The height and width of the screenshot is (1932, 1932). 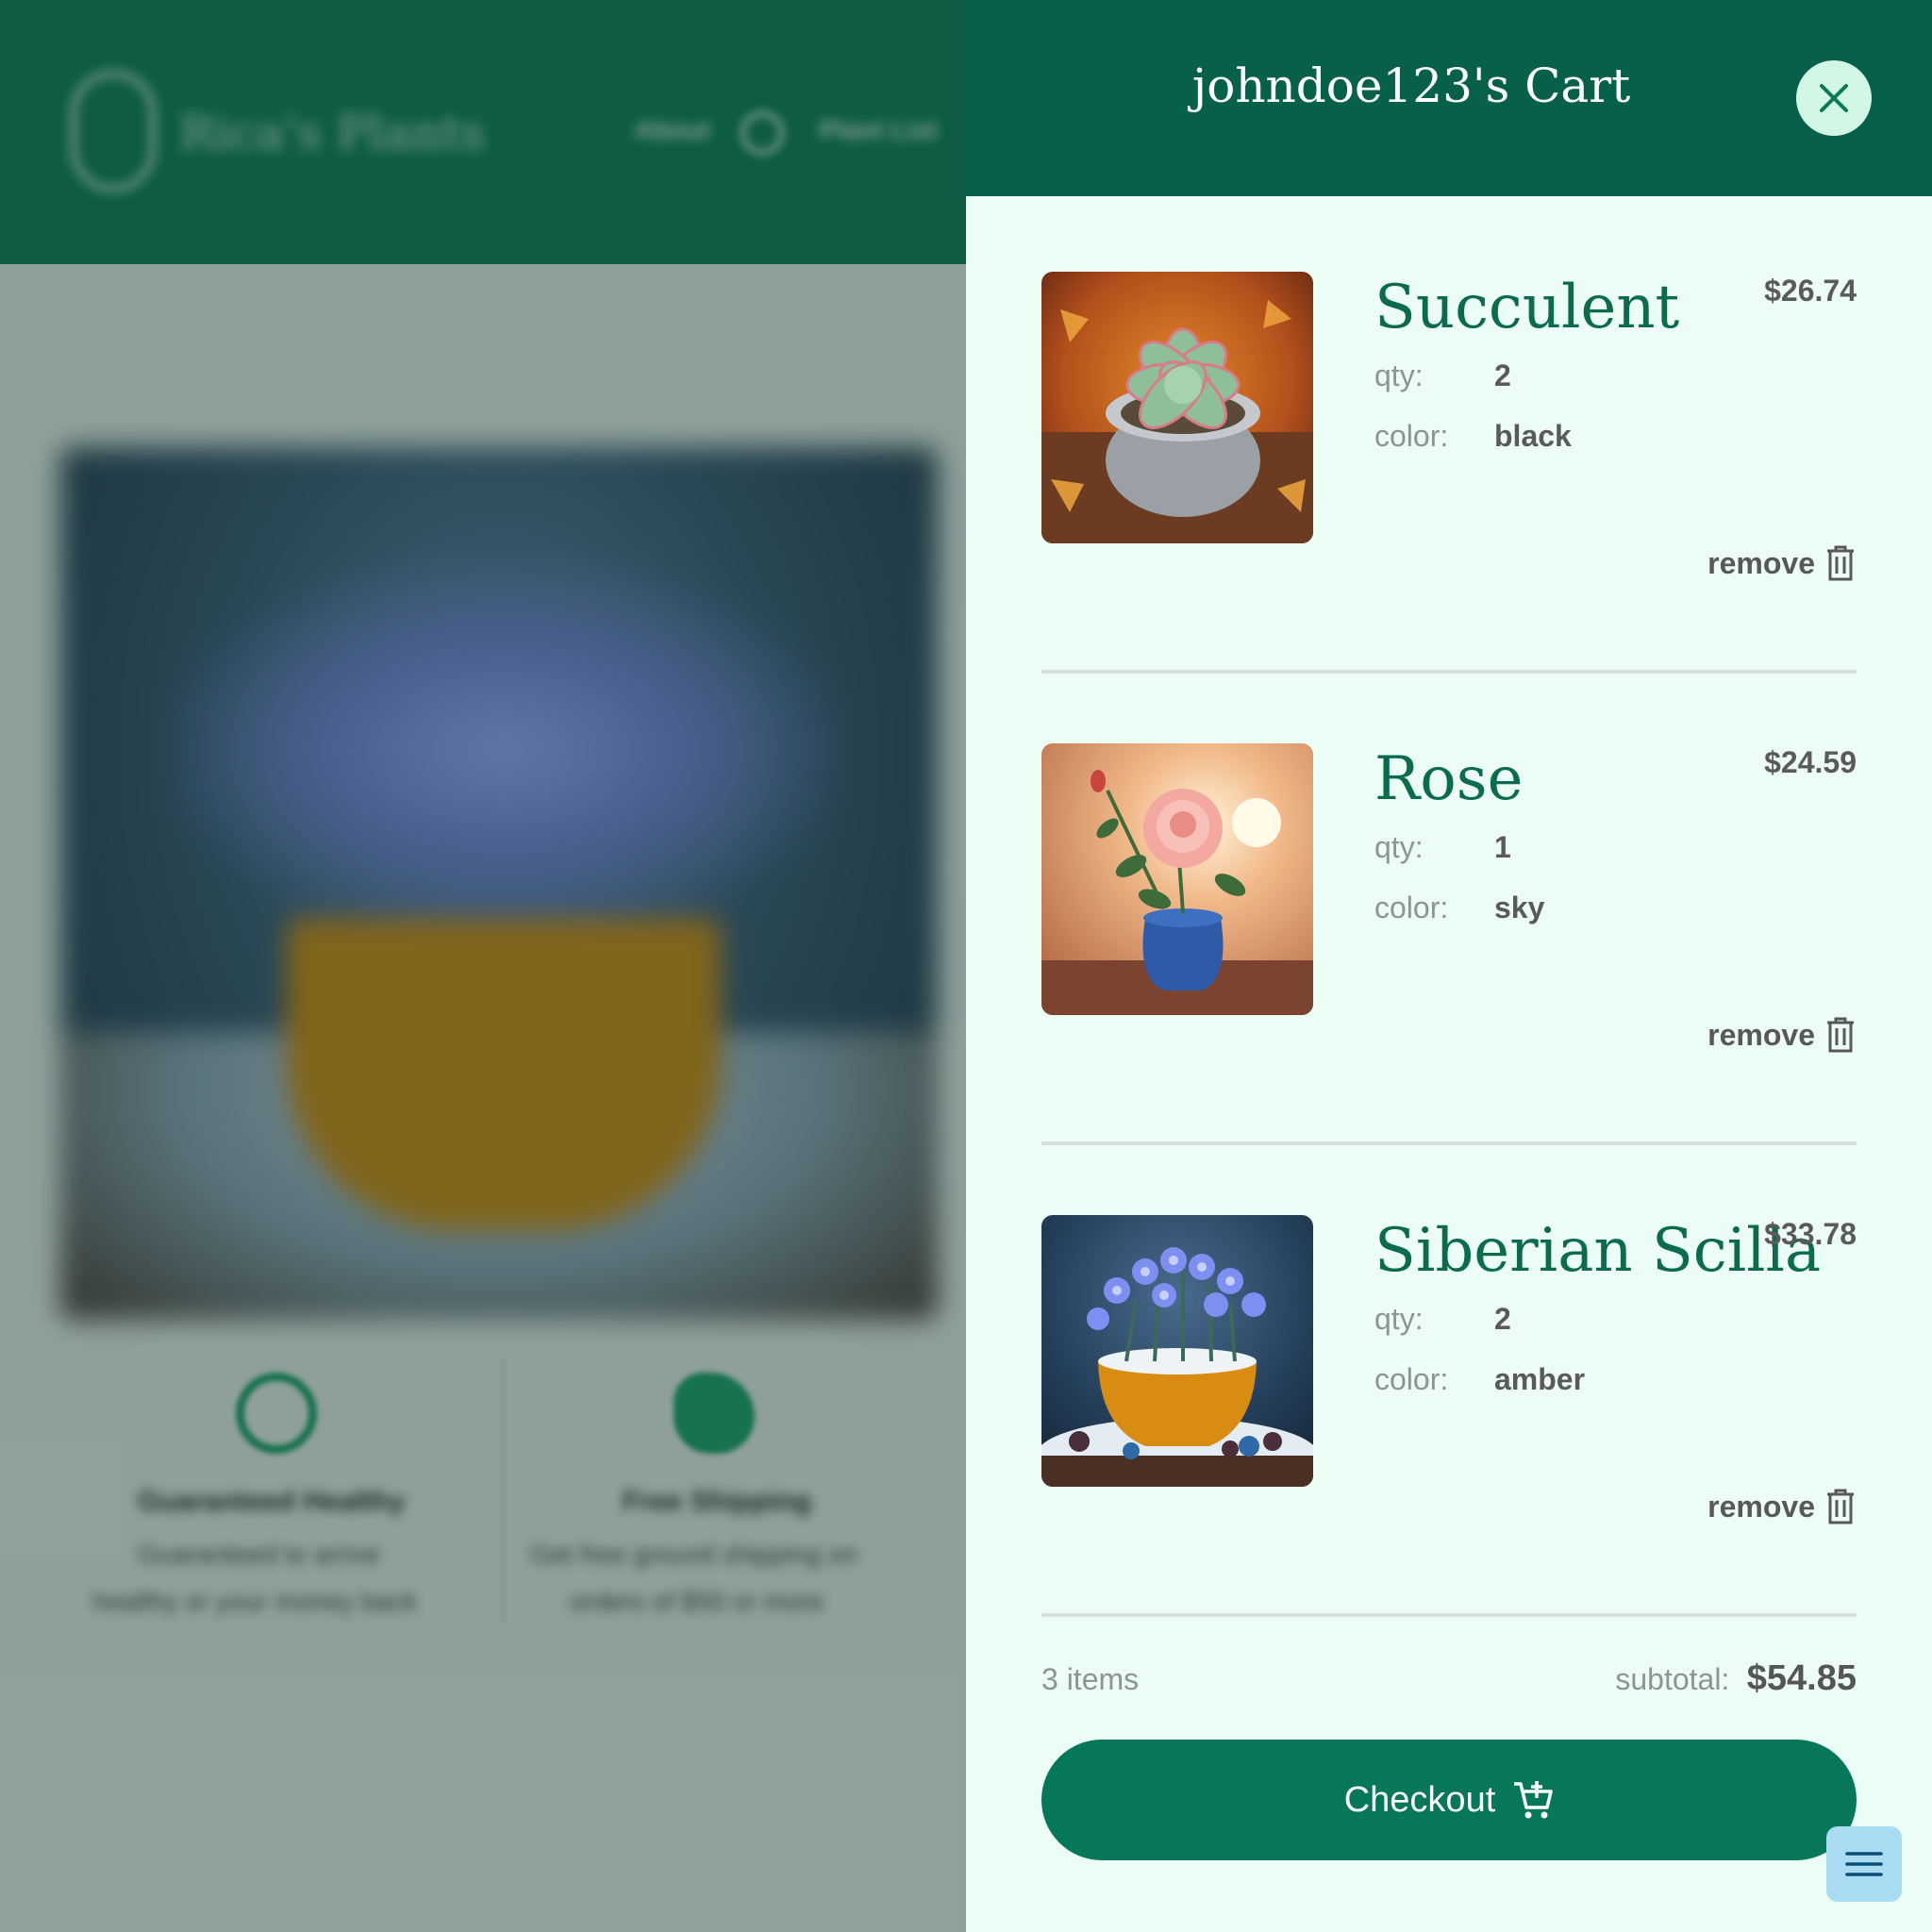 What do you see at coordinates (1527, 307) in the screenshot?
I see `item-name: Succulent` at bounding box center [1527, 307].